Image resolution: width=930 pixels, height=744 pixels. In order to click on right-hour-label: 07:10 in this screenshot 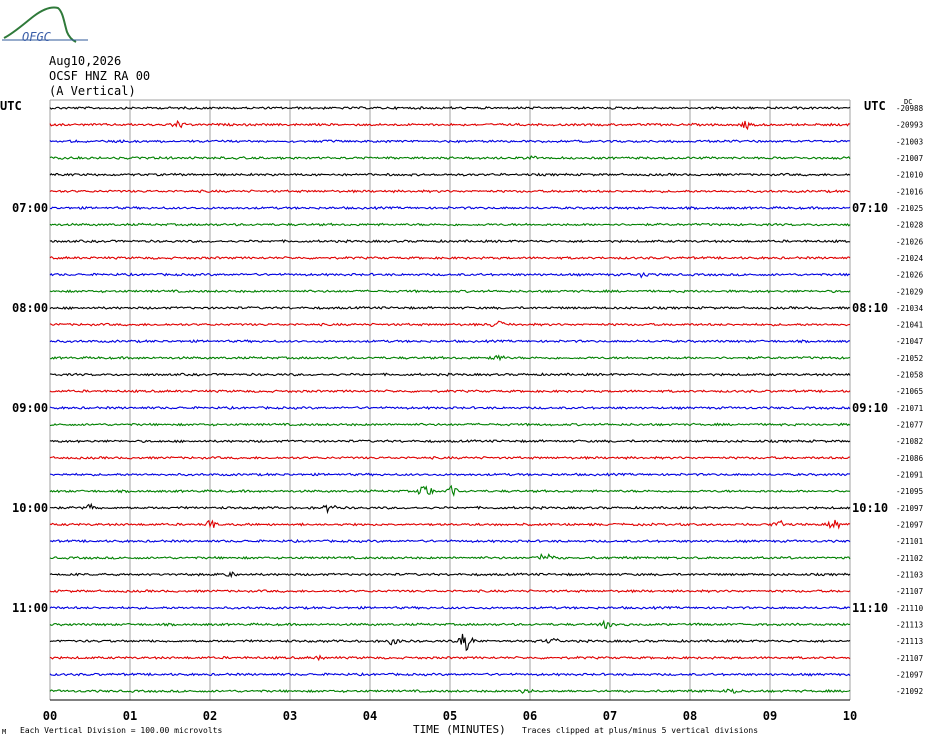, I will do `click(870, 208)`.